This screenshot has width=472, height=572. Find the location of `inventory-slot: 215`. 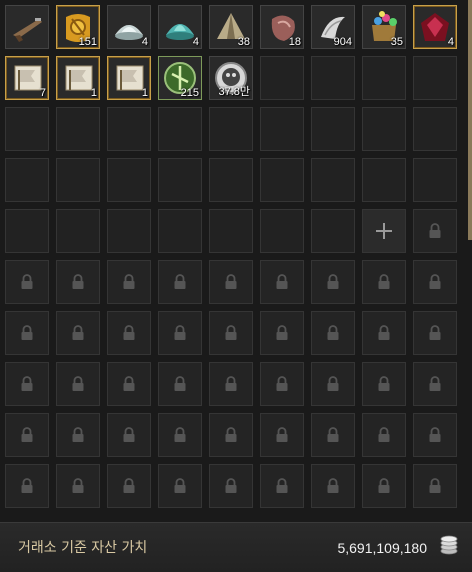

inventory-slot: 215 is located at coordinates (180, 78).